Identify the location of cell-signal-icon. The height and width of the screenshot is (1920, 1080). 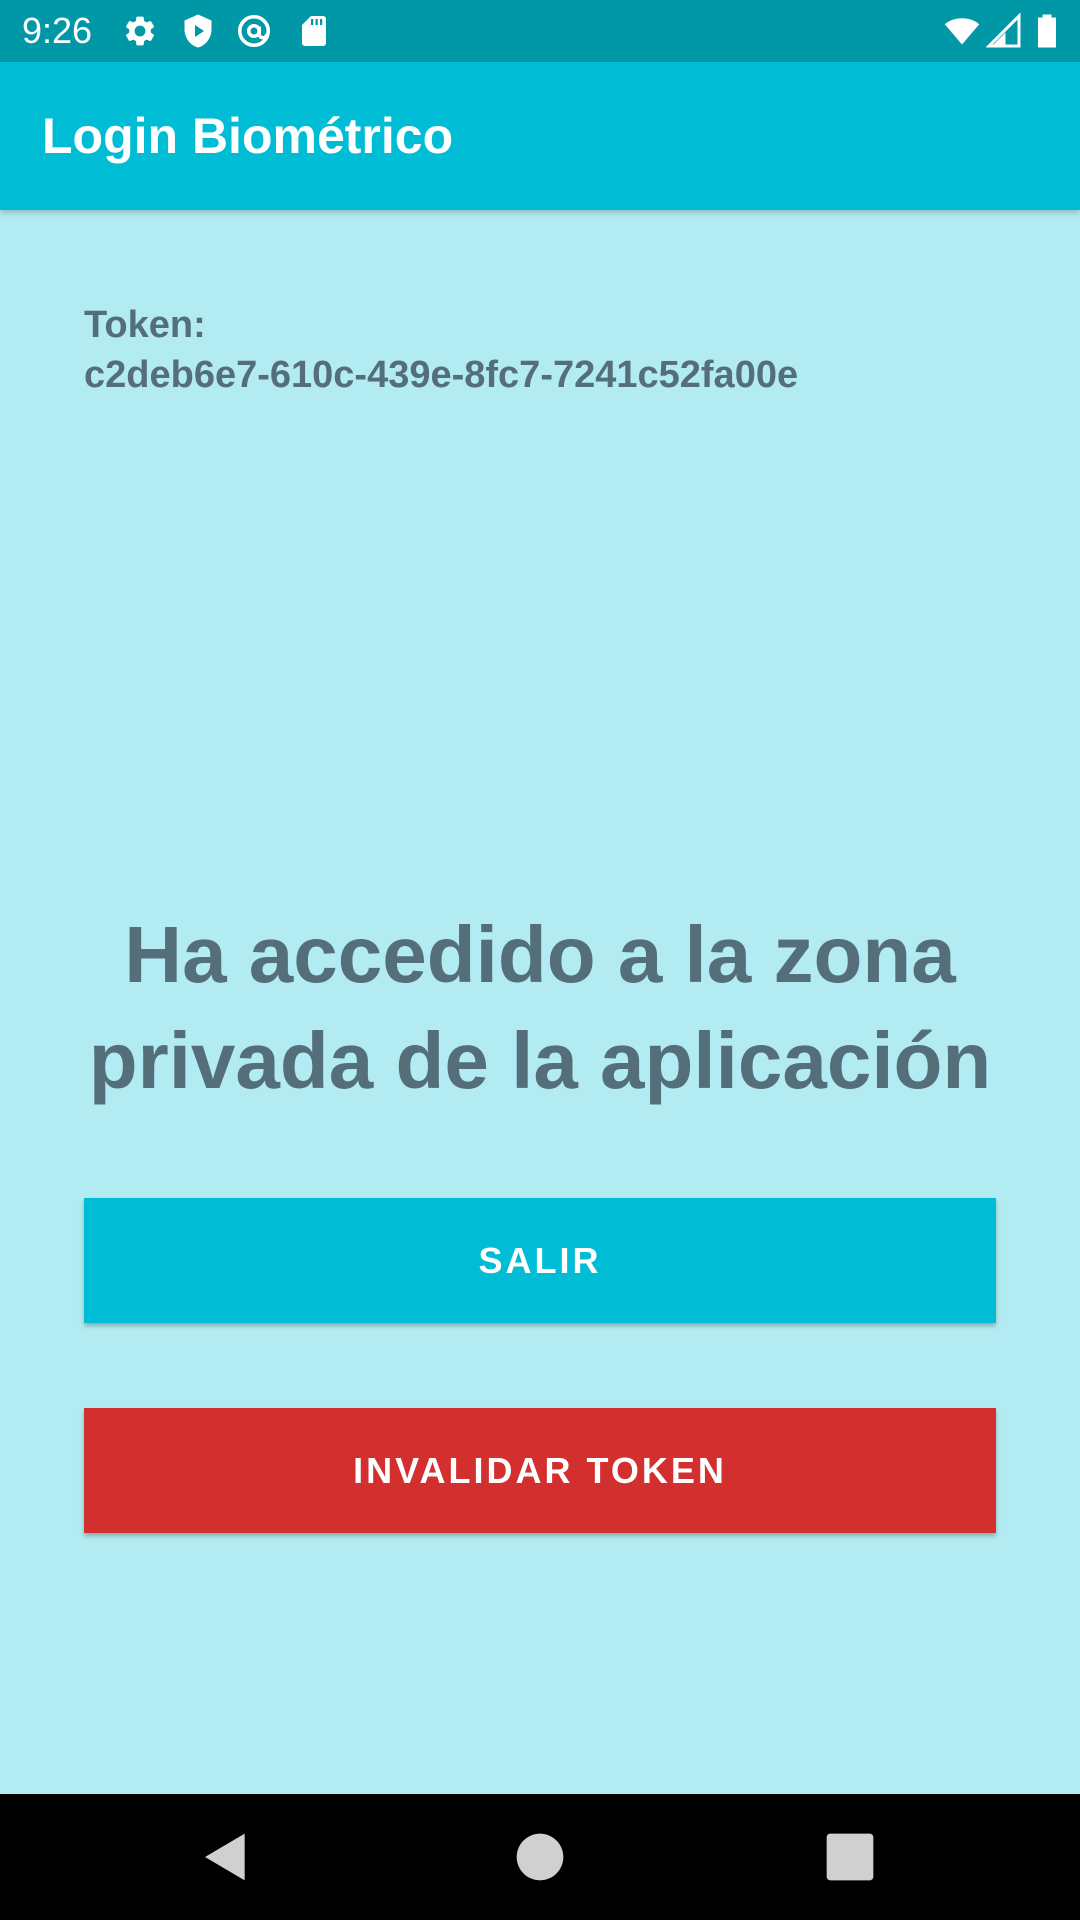
(1003, 30).